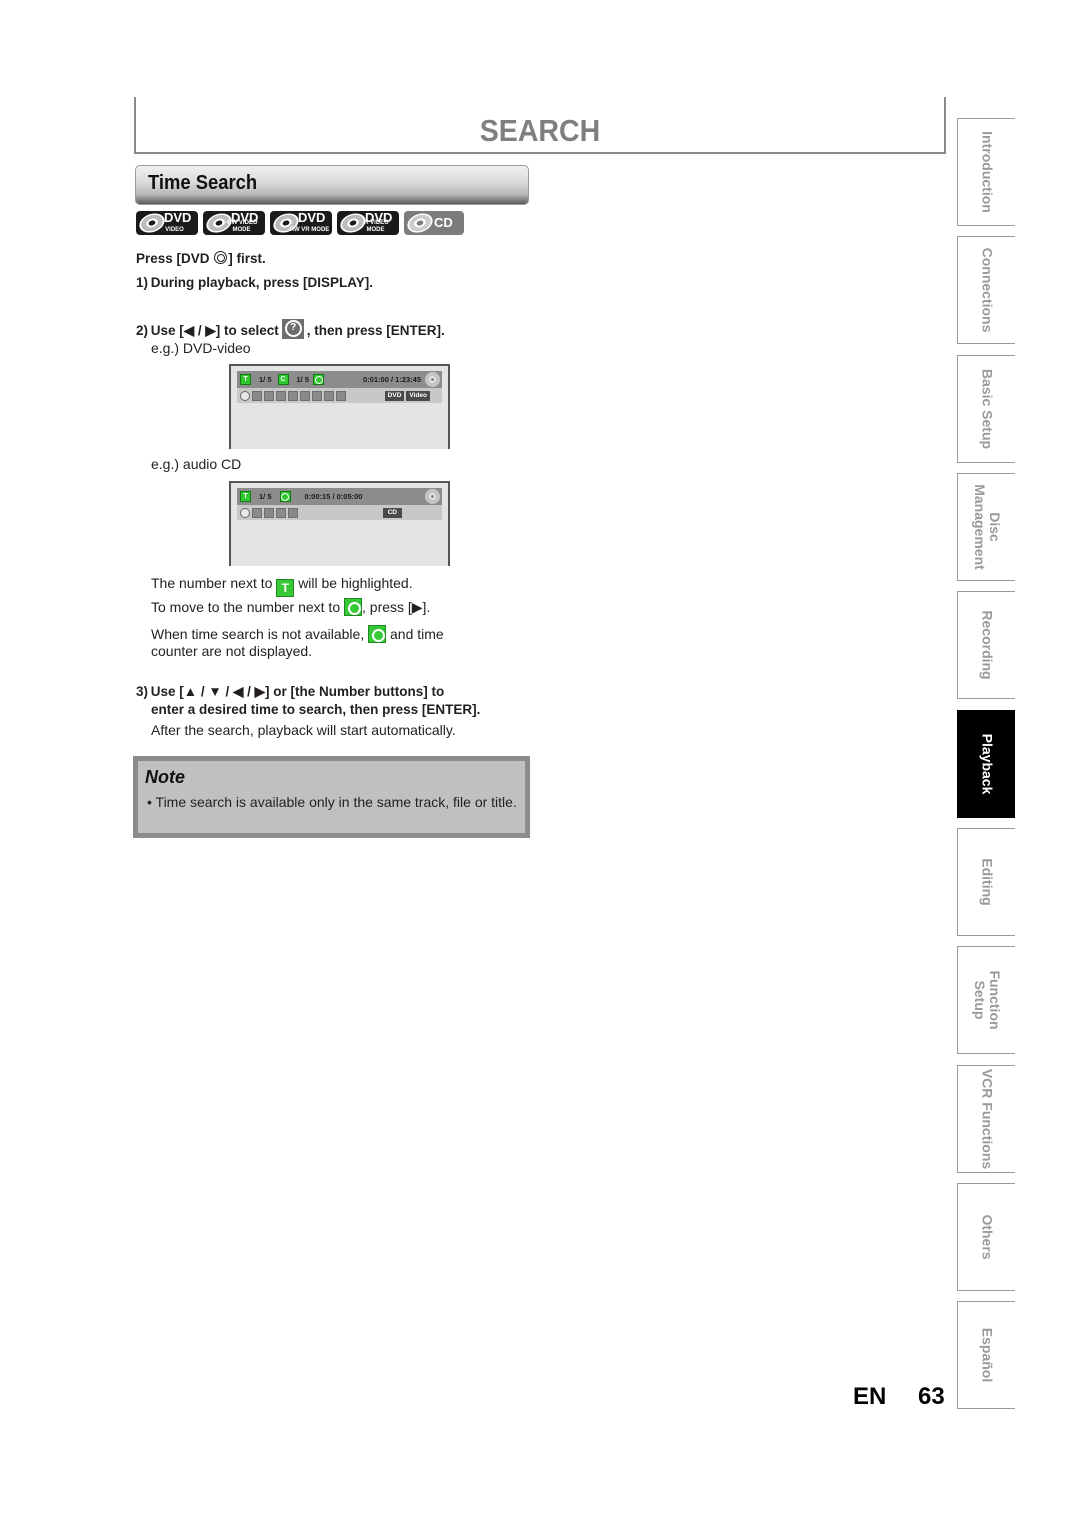 This screenshot has height=1528, width=1080. What do you see at coordinates (258, 634) in the screenshot?
I see `instruction-text: When time search is not available,` at bounding box center [258, 634].